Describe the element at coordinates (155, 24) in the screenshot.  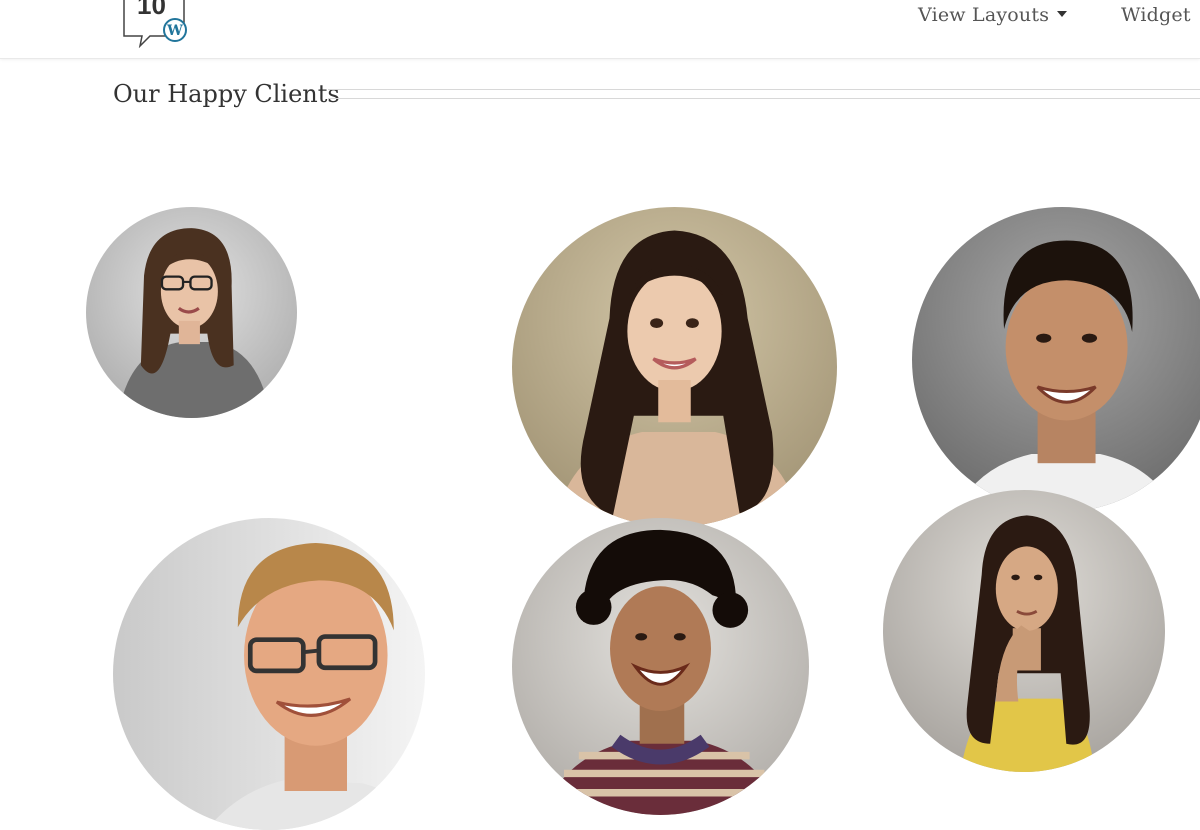
I see `site-logo: 10 W` at that location.